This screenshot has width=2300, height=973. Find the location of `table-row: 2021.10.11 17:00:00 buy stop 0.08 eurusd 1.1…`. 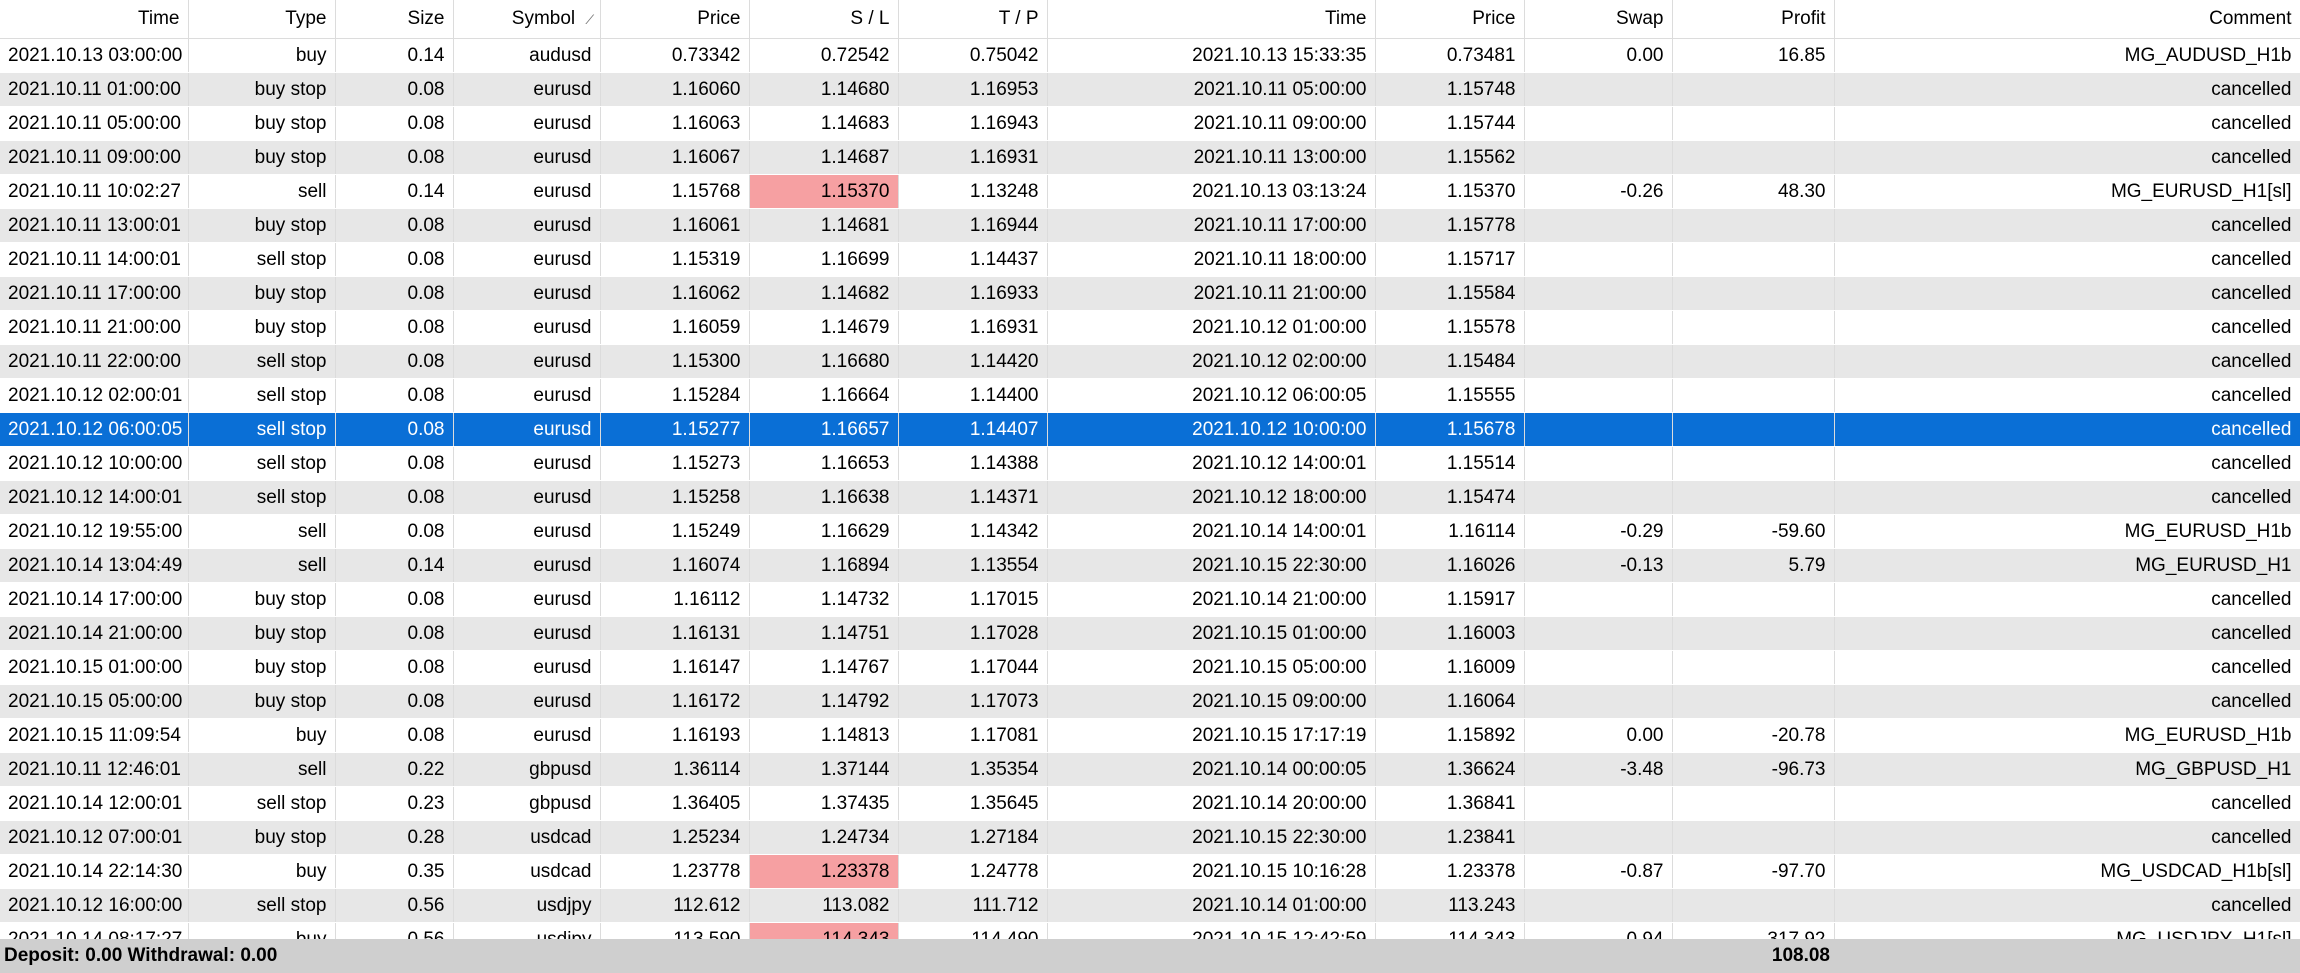

table-row: 2021.10.11 17:00:00 buy stop 0.08 eurusd 1.1… is located at coordinates (1150, 293).